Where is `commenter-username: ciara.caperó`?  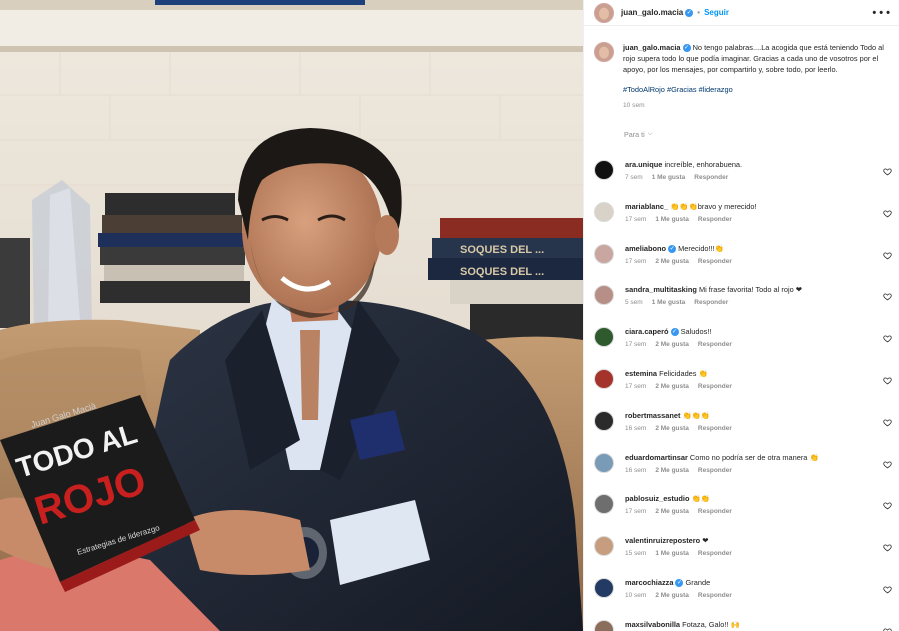 commenter-username: ciara.caperó is located at coordinates (647, 331).